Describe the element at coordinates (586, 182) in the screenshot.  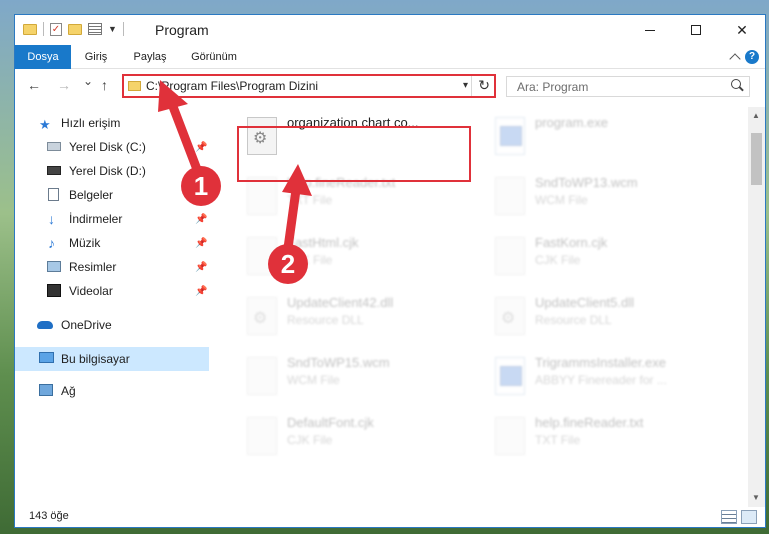
I see `file-name: SndToWP13.wcm` at that location.